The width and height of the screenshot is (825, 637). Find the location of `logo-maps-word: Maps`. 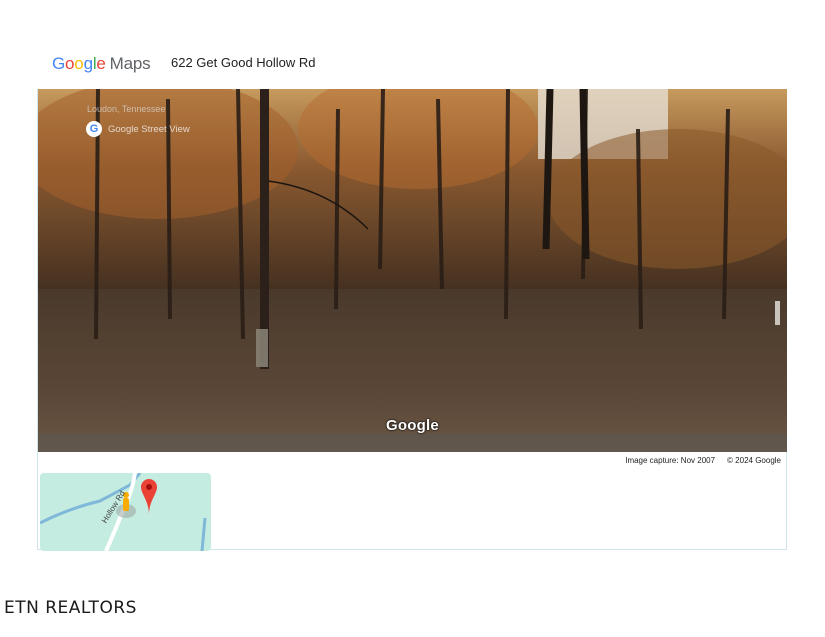

logo-maps-word: Maps is located at coordinates (130, 63).